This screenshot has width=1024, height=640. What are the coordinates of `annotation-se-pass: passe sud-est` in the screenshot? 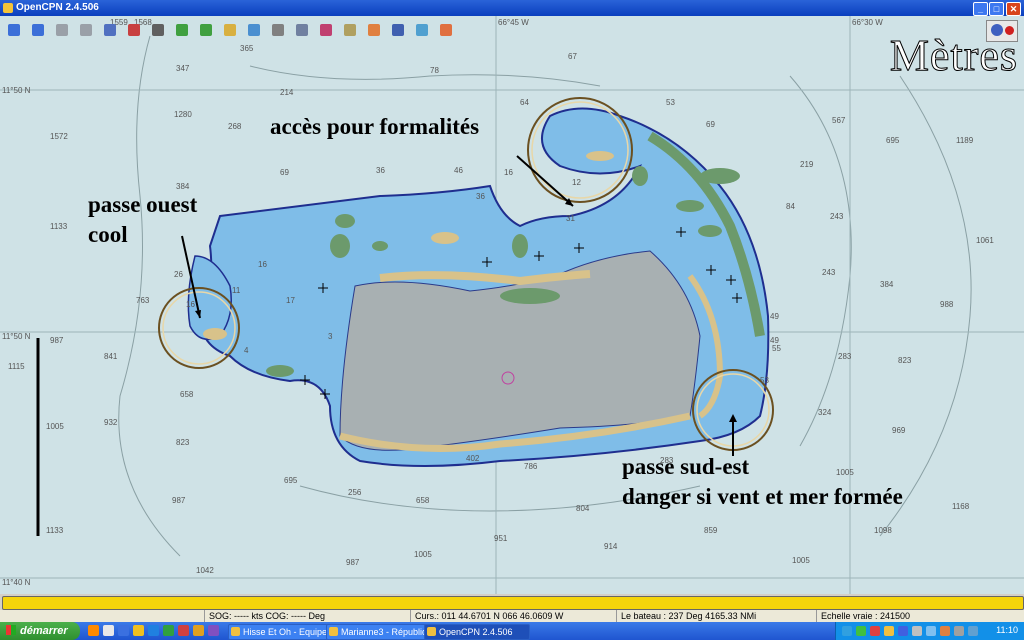 It's located at (686, 466).